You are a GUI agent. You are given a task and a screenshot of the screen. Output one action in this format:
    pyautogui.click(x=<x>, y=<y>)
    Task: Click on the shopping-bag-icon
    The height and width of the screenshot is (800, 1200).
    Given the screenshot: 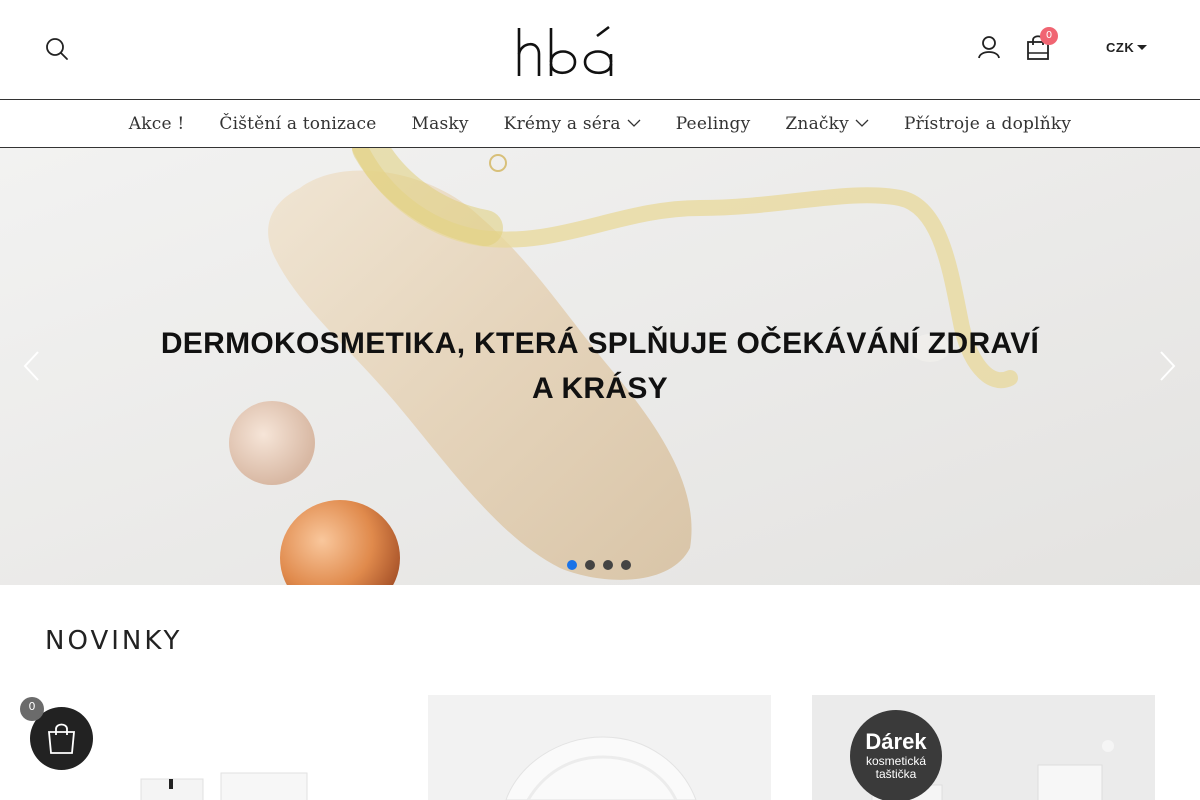 What is the action you would take?
    pyautogui.click(x=61, y=738)
    